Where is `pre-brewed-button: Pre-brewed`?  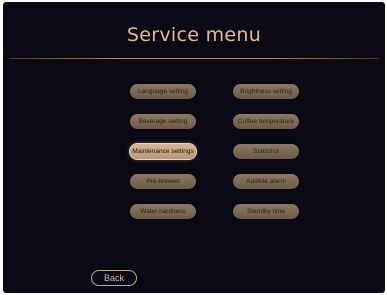
pre-brewed-button: Pre-brewed is located at coordinates (163, 181).